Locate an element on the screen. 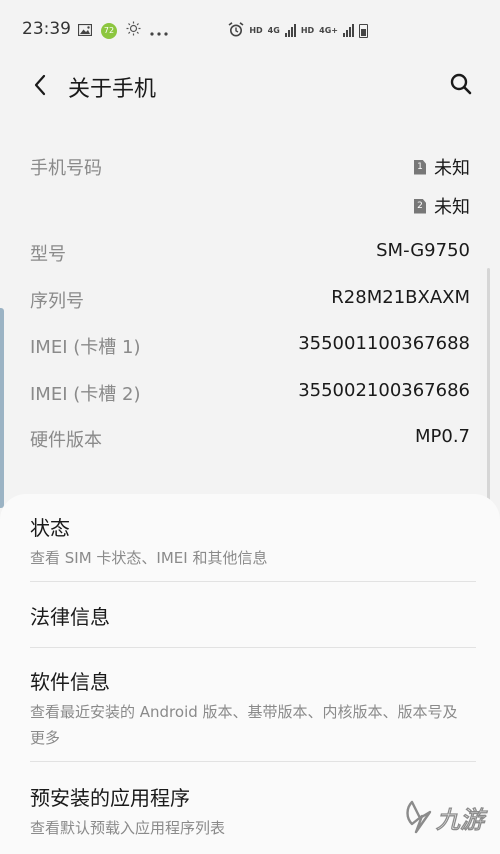  serial-label: 序列号 is located at coordinates (57, 301).